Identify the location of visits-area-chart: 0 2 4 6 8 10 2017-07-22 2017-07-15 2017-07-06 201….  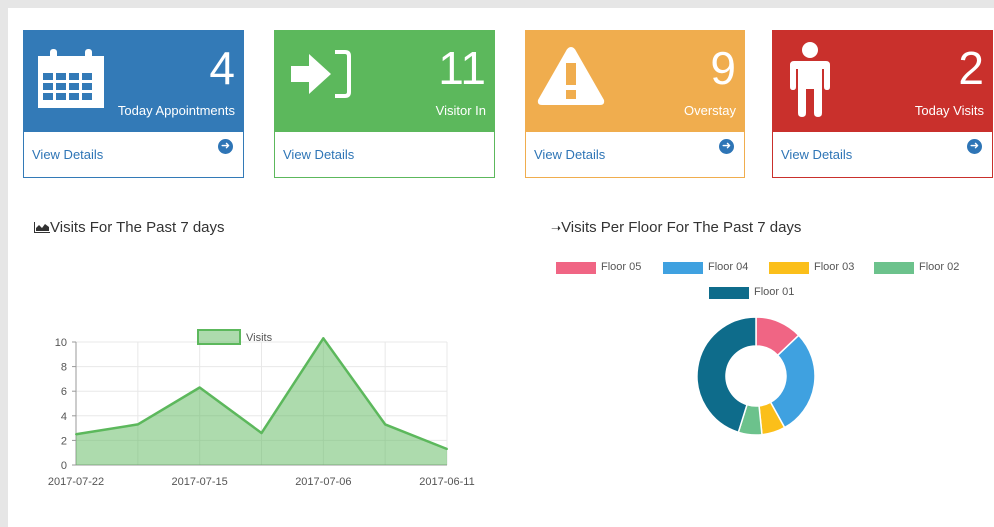
(261, 408).